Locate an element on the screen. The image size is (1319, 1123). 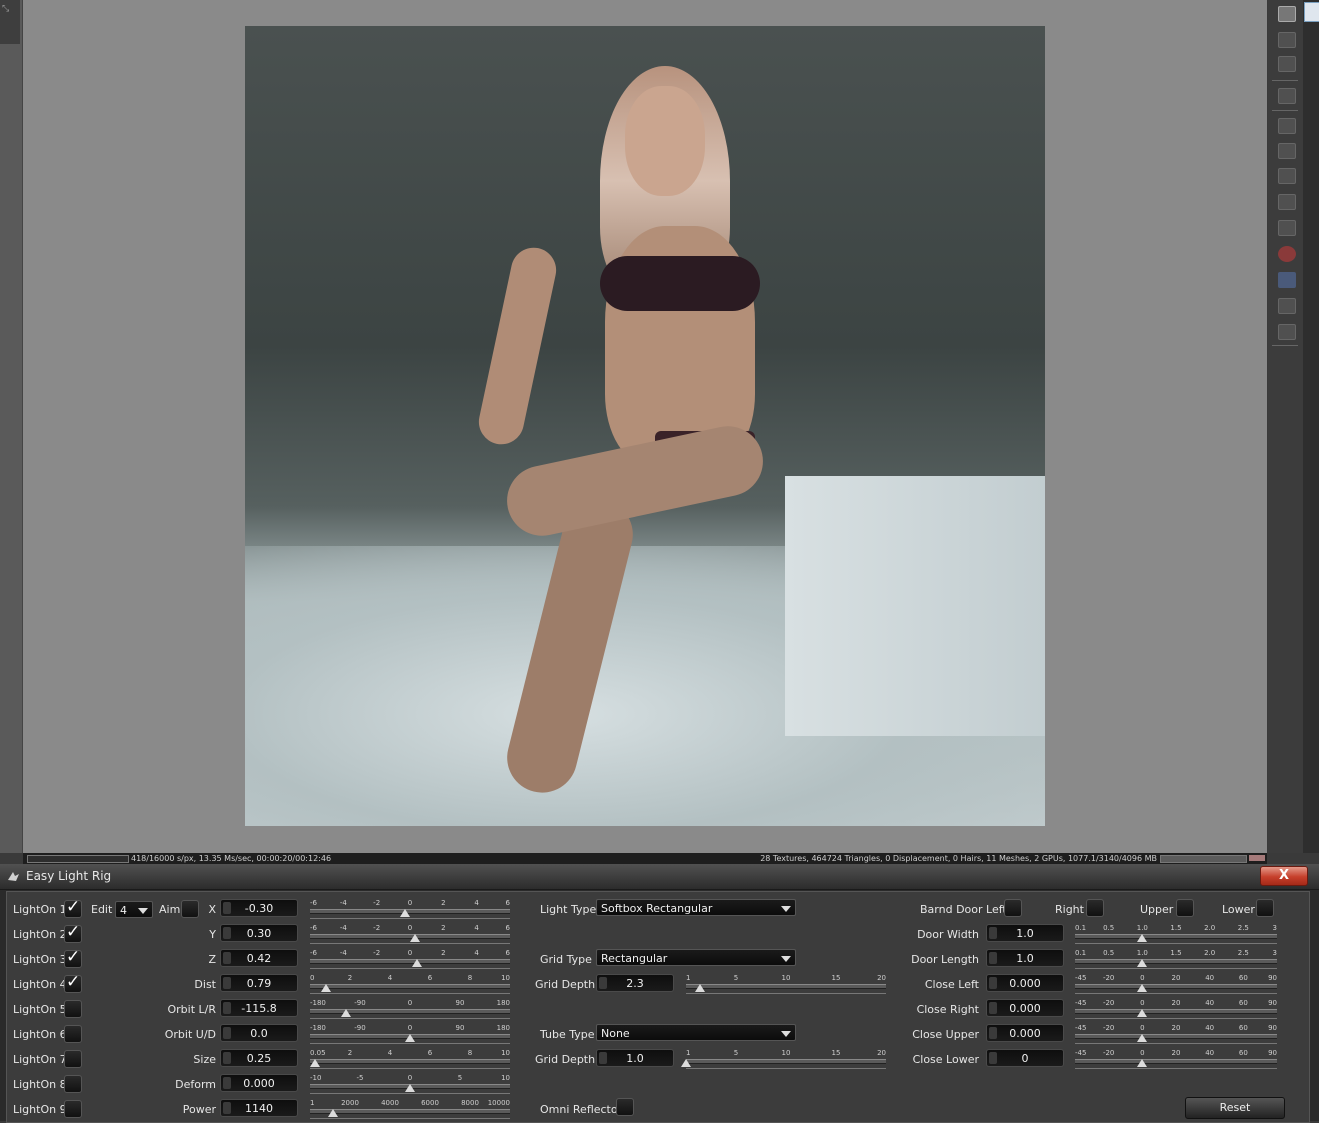
slider-tick-label: -45 is located at coordinates (1081, 1053).